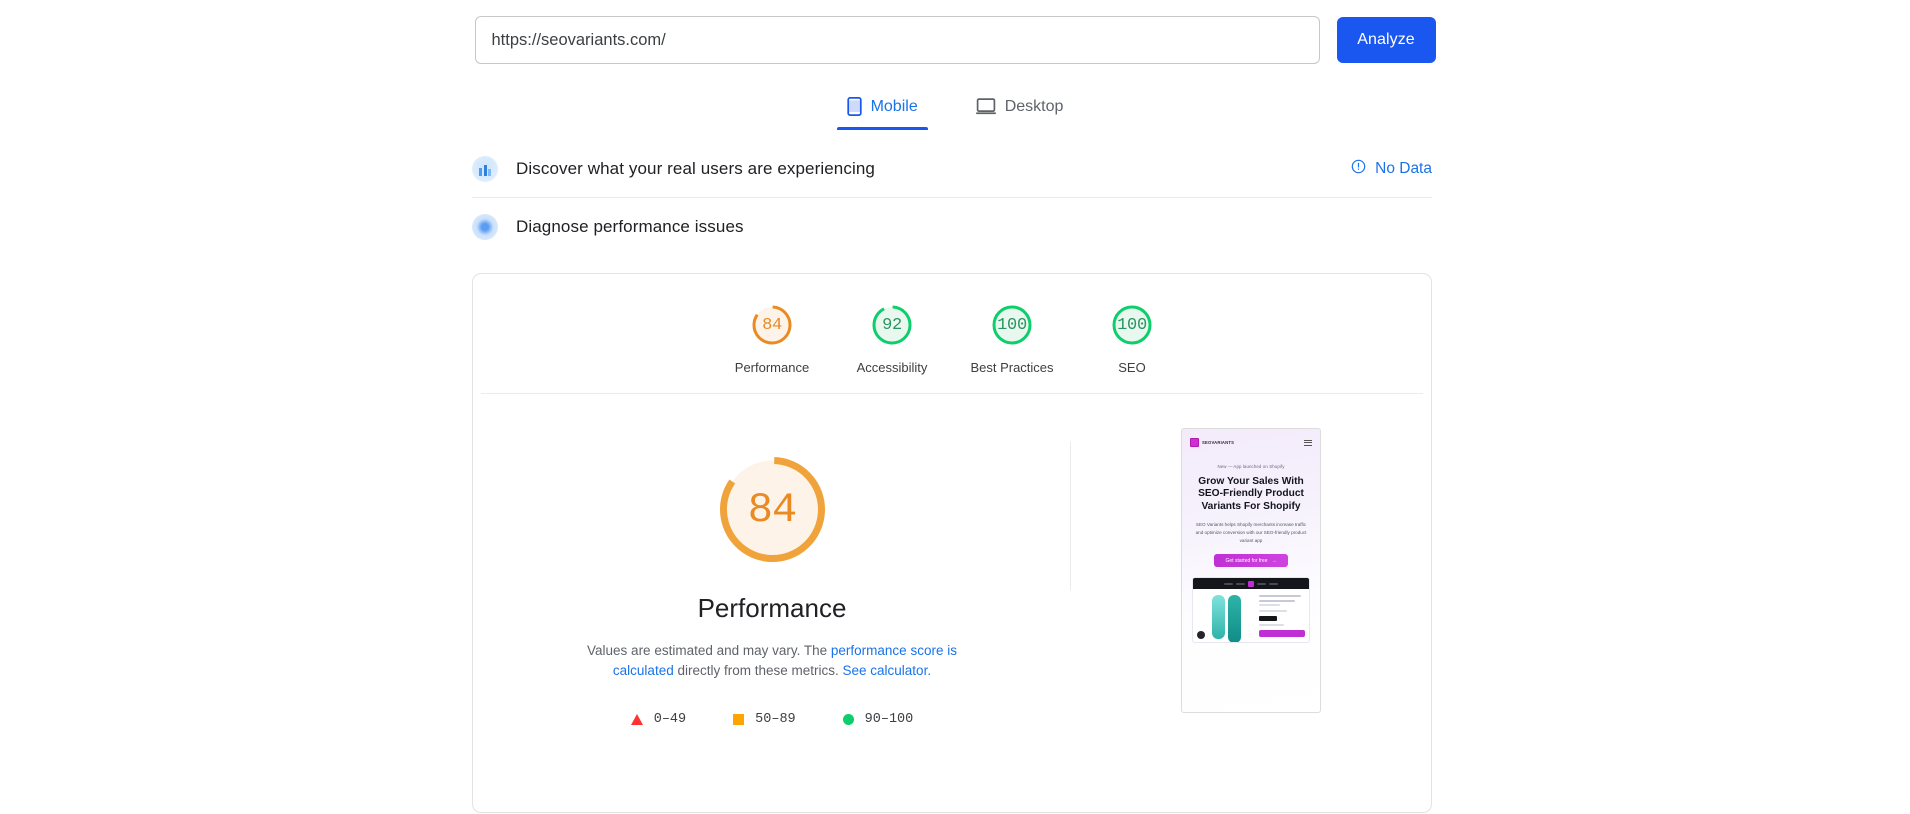 The image size is (1910, 814). I want to click on note-text-2: directly from these metrics., so click(758, 671).